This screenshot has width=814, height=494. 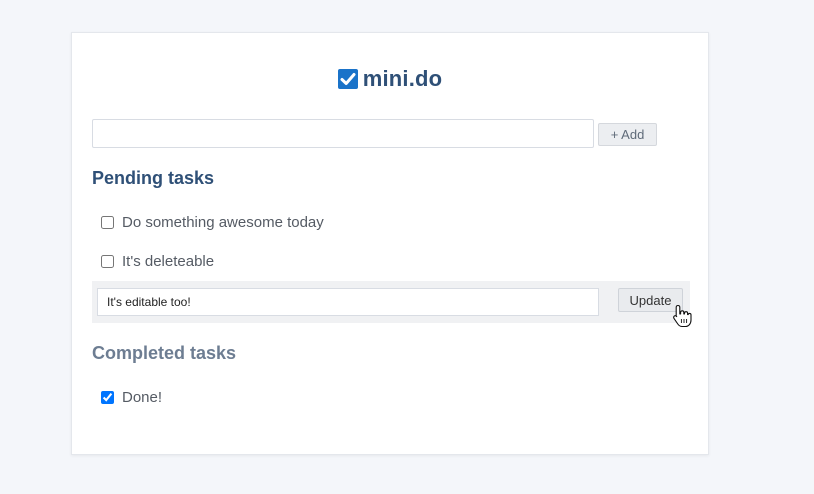 I want to click on task-item: It's deleteable, so click(x=157, y=261).